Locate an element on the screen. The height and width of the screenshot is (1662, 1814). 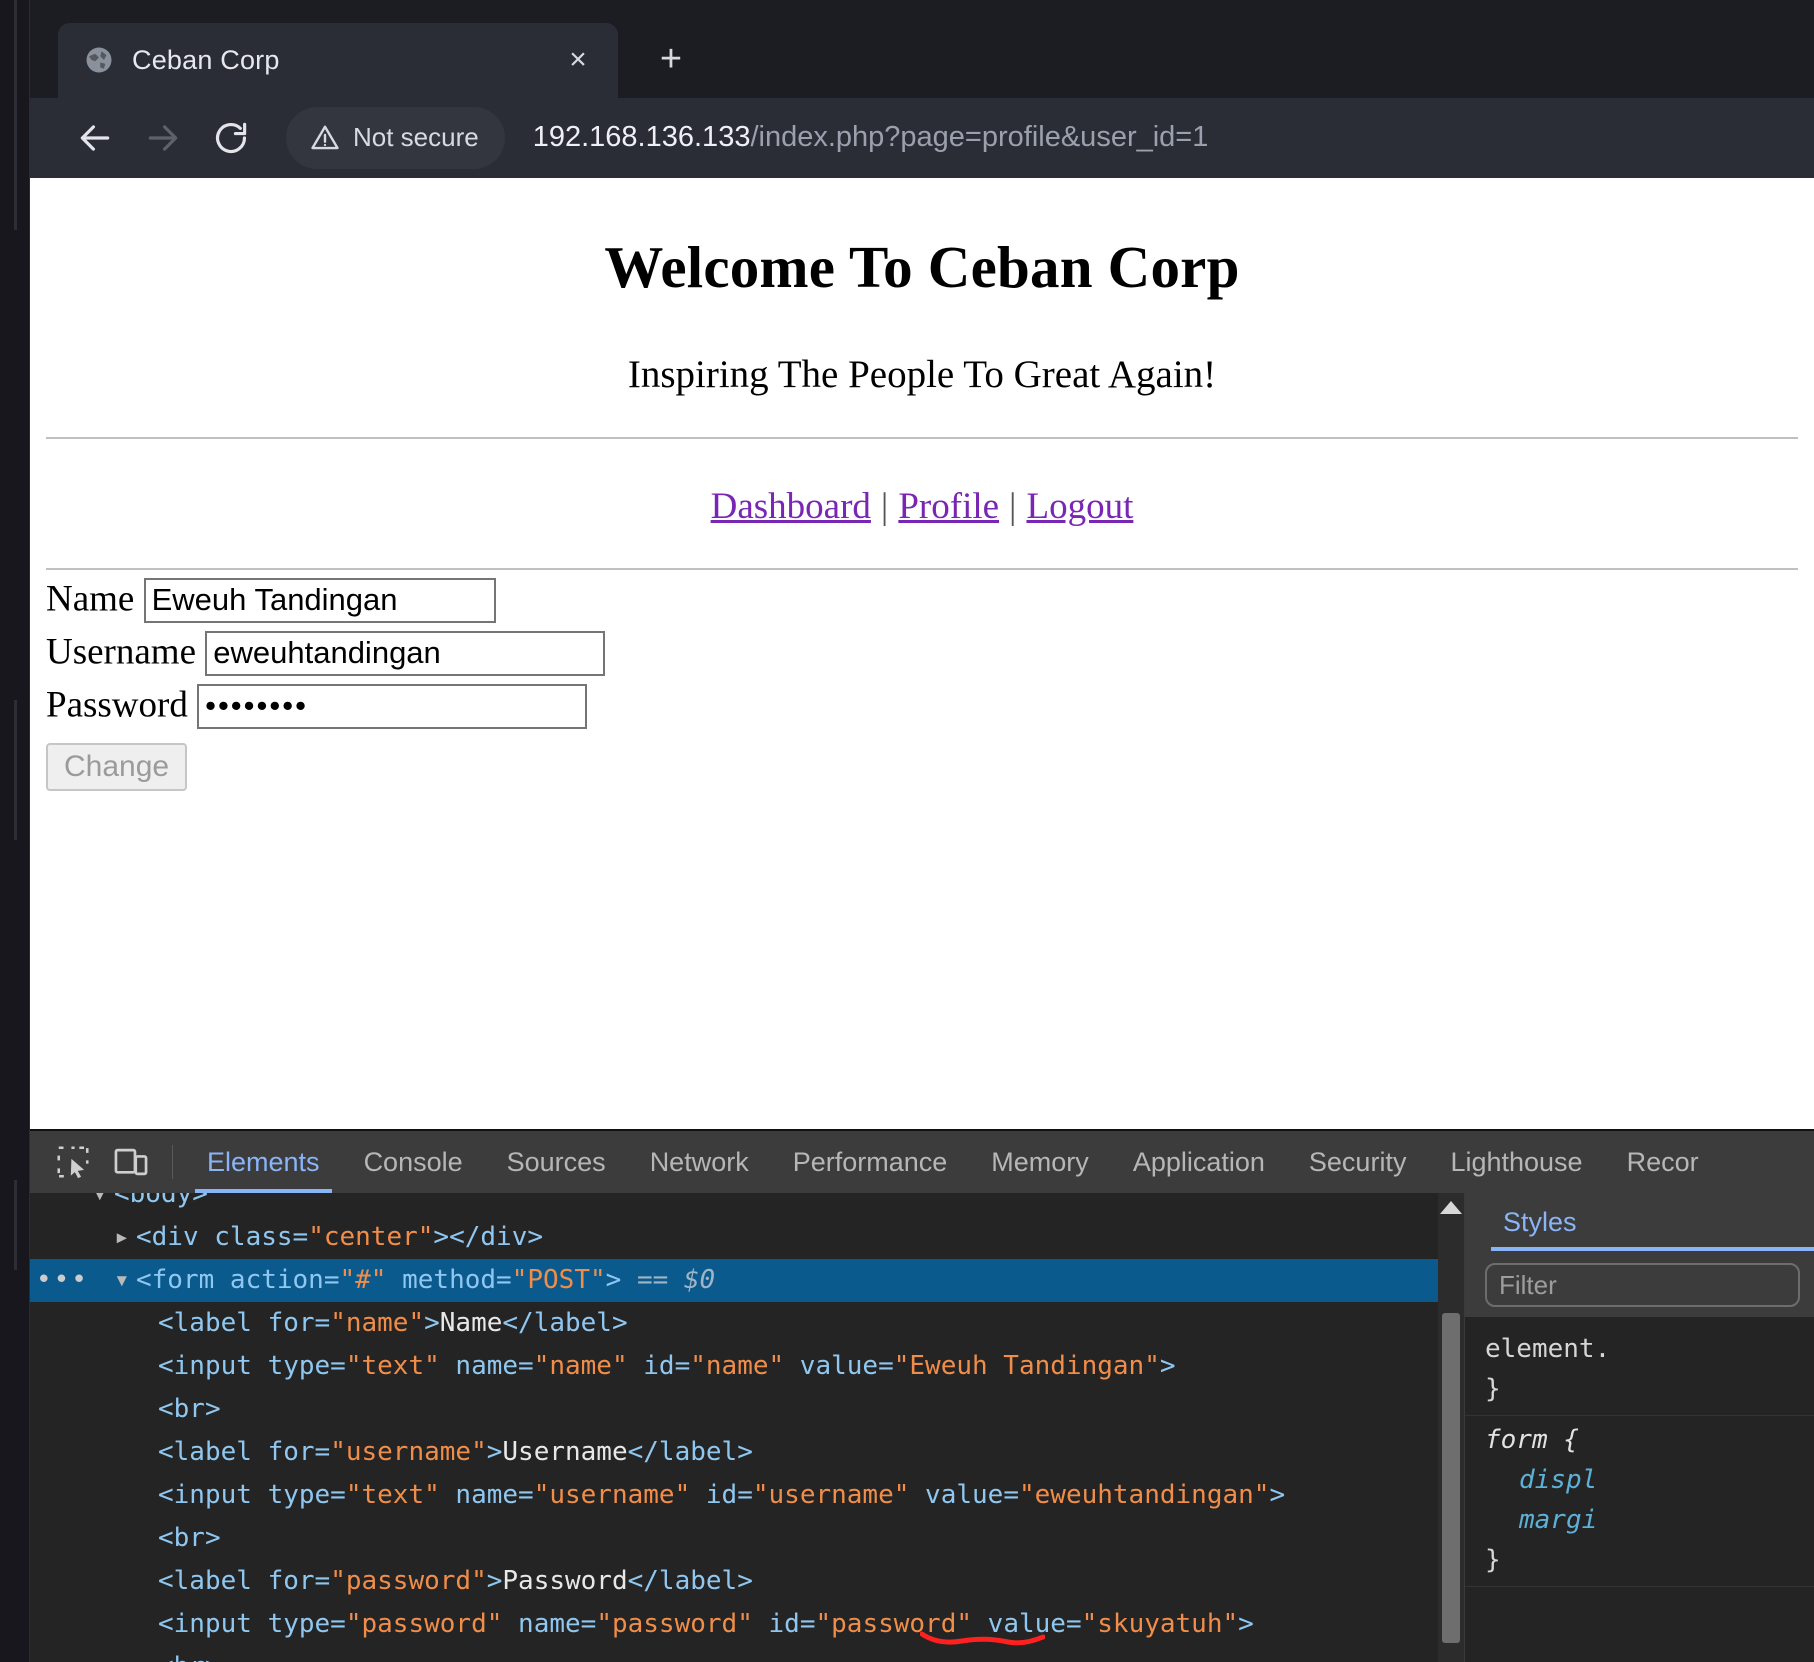
password-input is located at coordinates (392, 706).